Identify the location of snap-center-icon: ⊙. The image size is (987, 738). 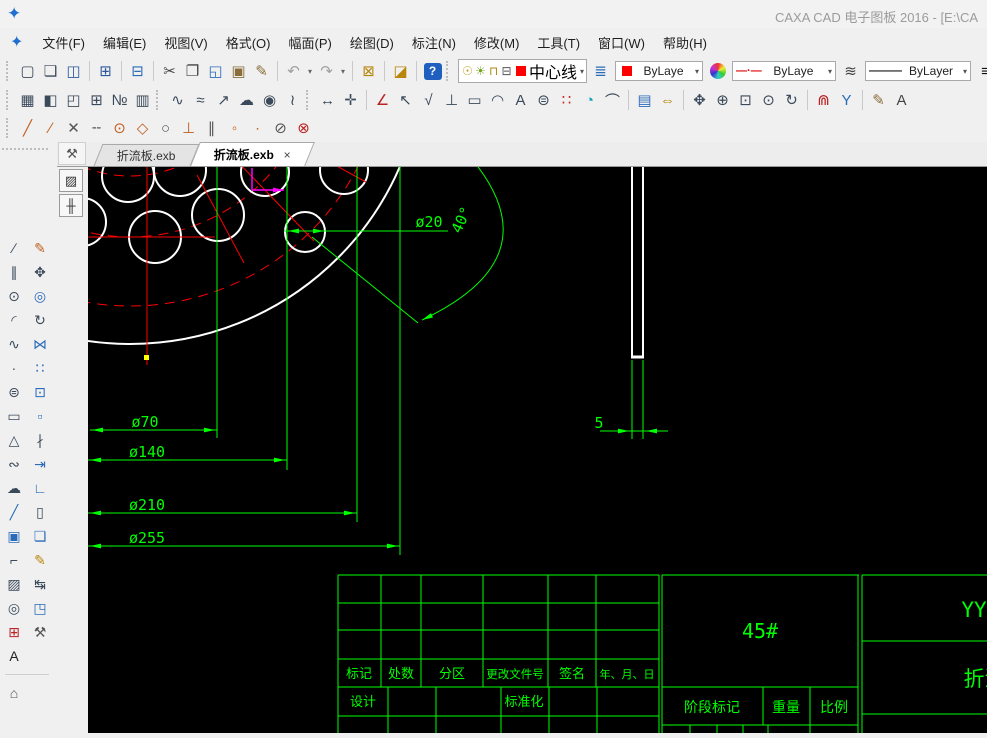
(119, 128).